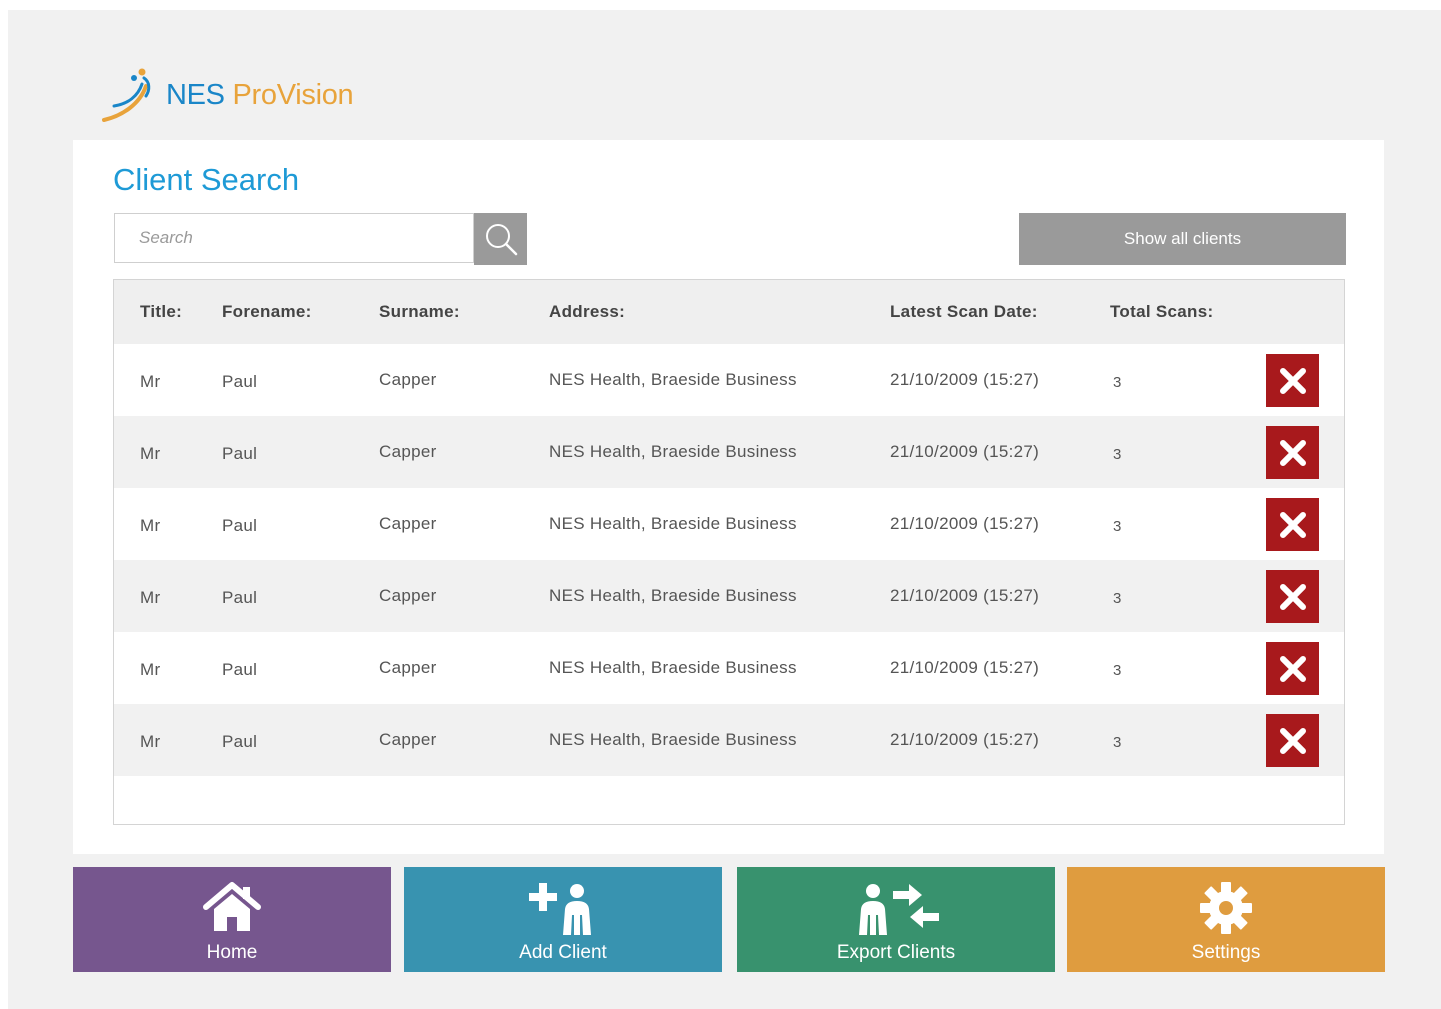 Image resolution: width=1441 pixels, height=1009 pixels. I want to click on show-all-clients-button: Show all clients, so click(1182, 239).